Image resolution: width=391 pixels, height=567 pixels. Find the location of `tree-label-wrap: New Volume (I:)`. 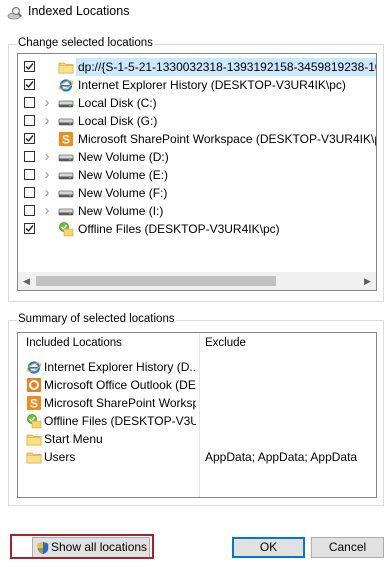

tree-label-wrap: New Volume (I:) is located at coordinates (120, 211).